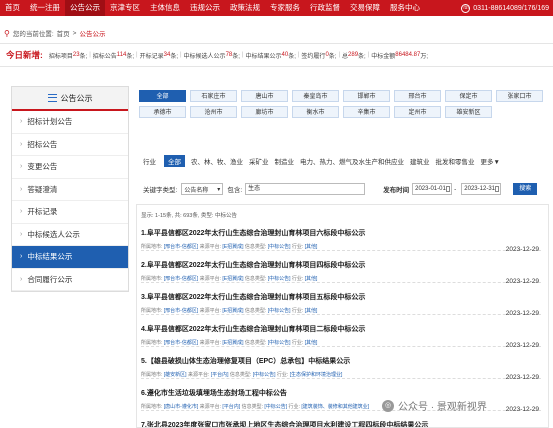  I want to click on nav-item: 专家服务, so click(285, 8).